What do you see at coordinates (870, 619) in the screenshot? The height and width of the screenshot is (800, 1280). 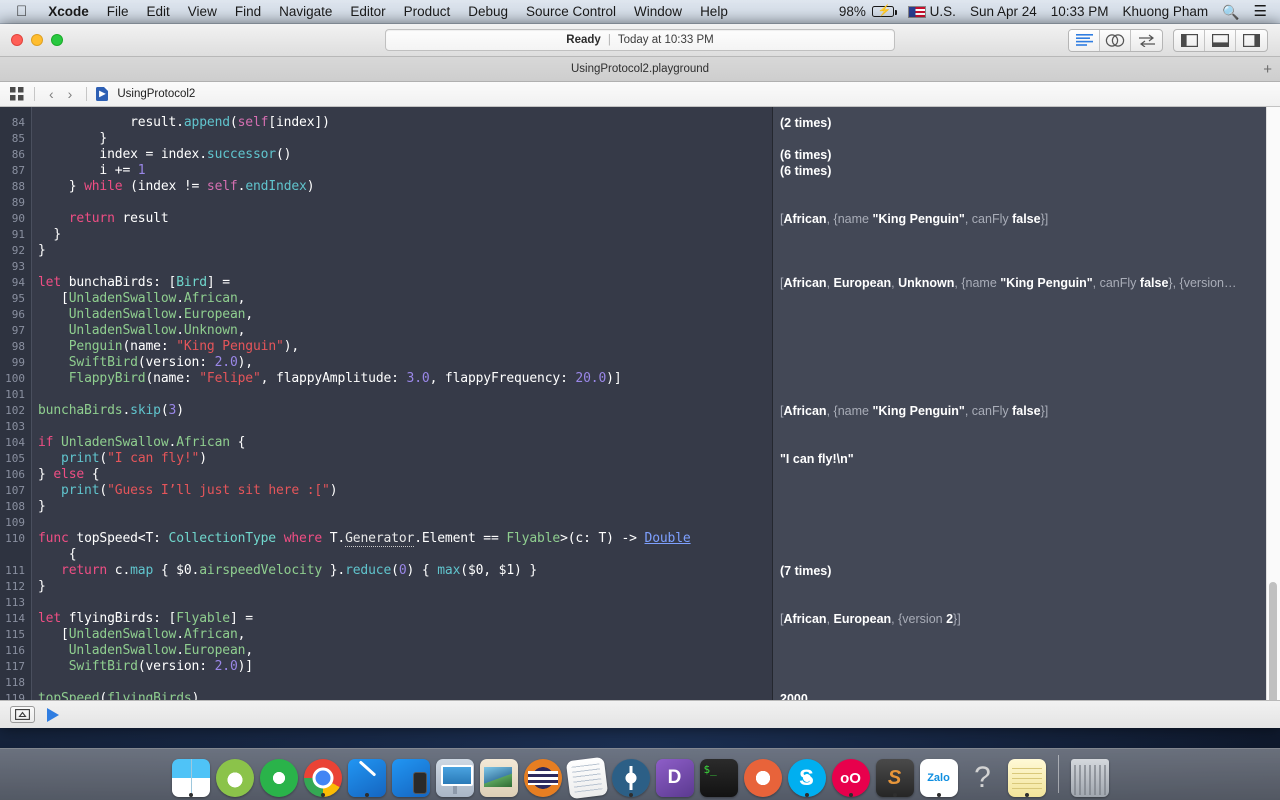 I see `result-value: [African, European, {version 2}]` at bounding box center [870, 619].